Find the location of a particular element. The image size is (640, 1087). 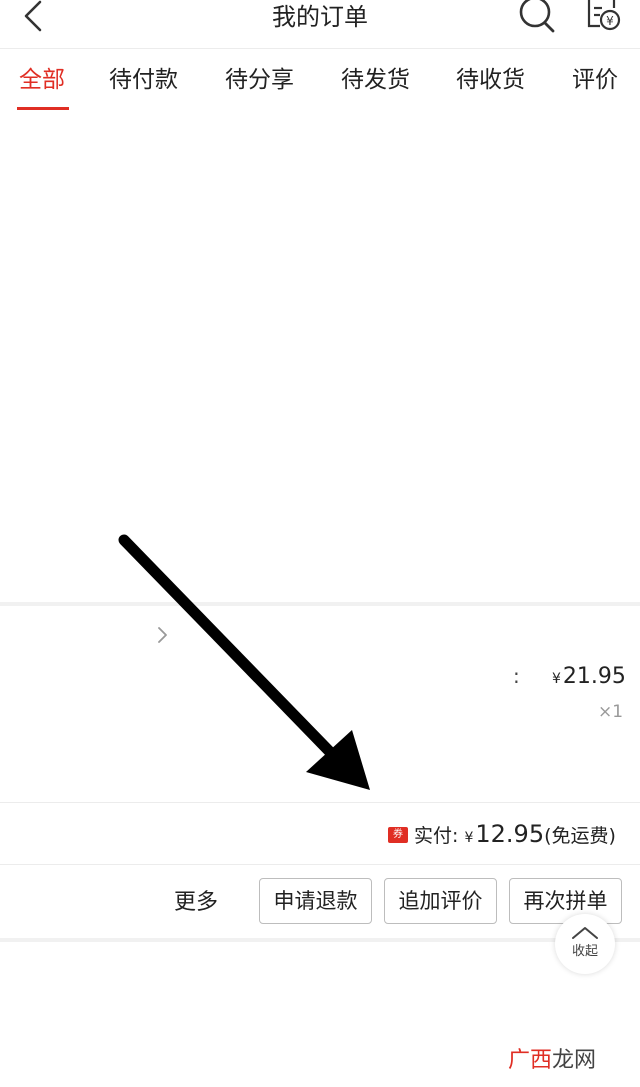

watermark-part2: 龙网 is located at coordinates (574, 1060).